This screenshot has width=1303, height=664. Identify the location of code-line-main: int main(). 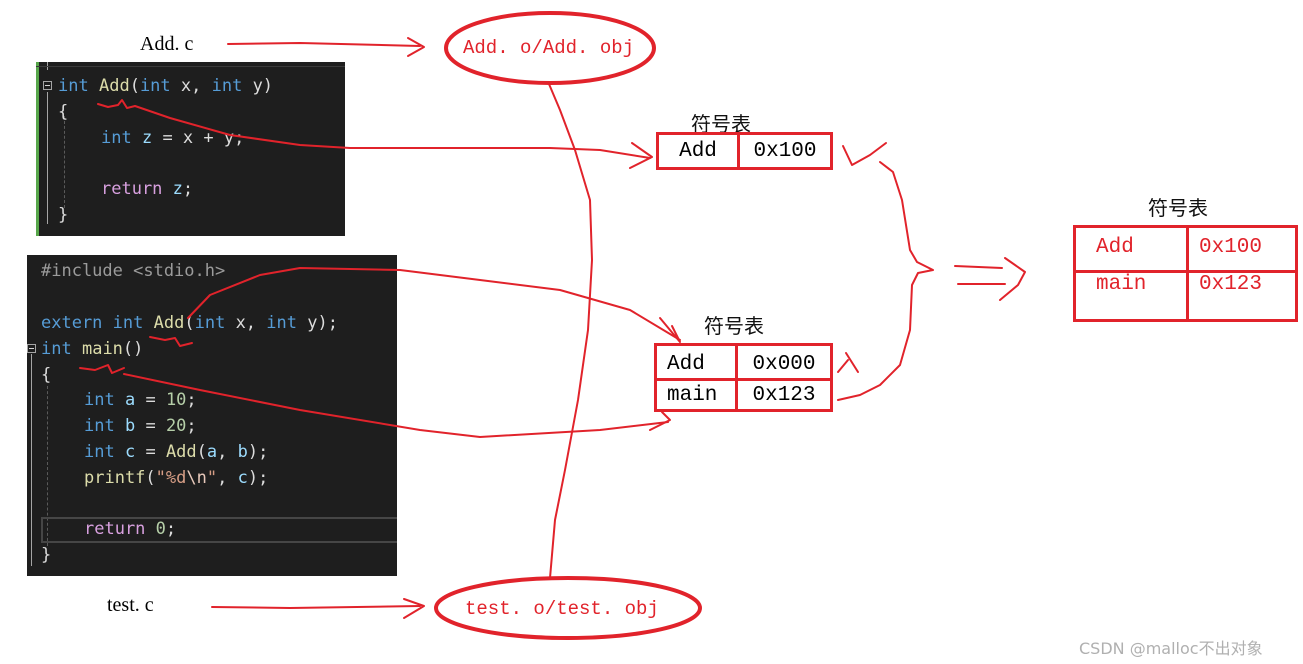
(92, 349).